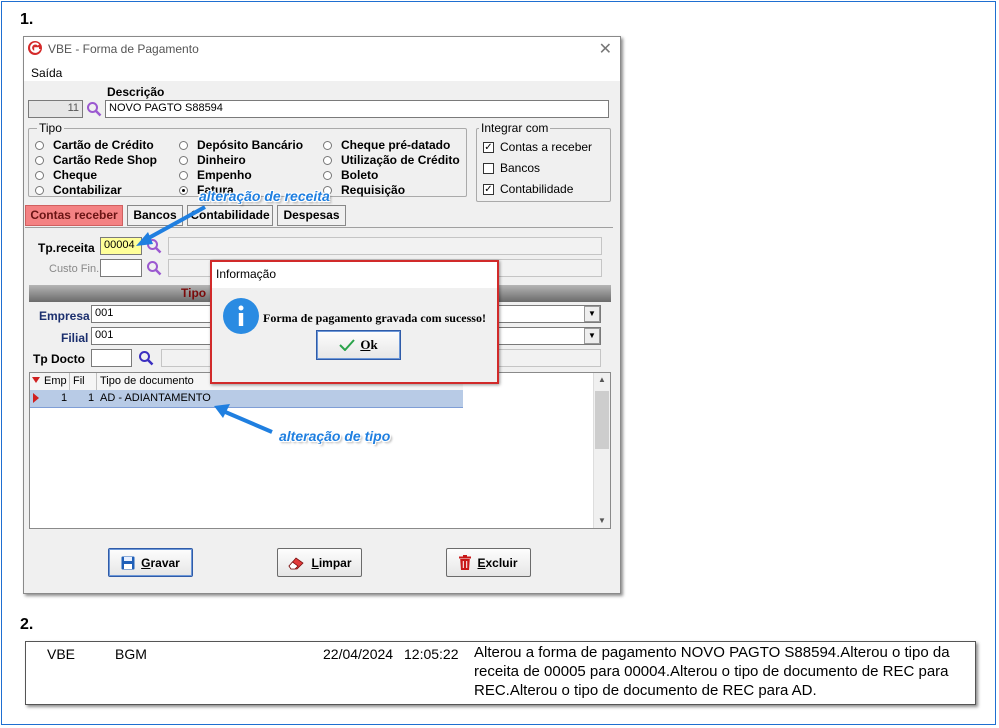 The image size is (999, 728). What do you see at coordinates (335, 436) in the screenshot?
I see `annotation-tipo: alteração de tipo` at bounding box center [335, 436].